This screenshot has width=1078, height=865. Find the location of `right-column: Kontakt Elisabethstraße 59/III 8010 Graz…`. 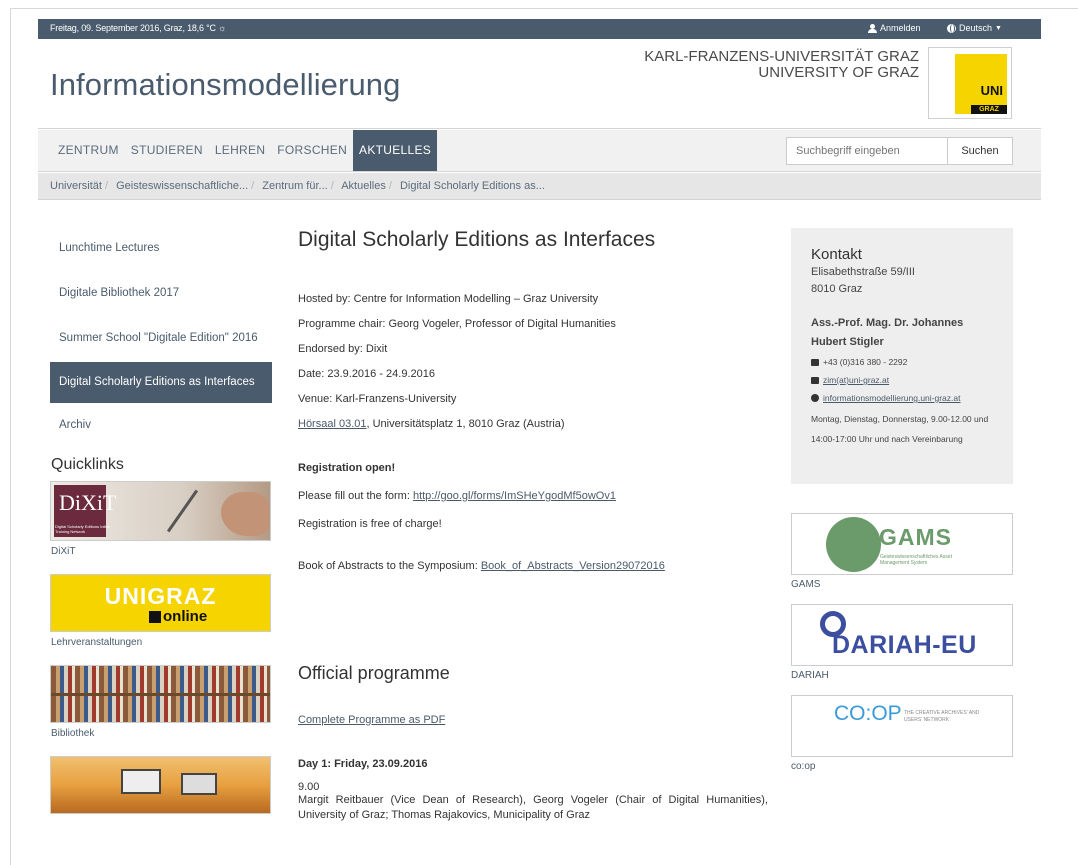

right-column: Kontakt Elisabethstraße 59/III 8010 Graz… is located at coordinates (902, 500).